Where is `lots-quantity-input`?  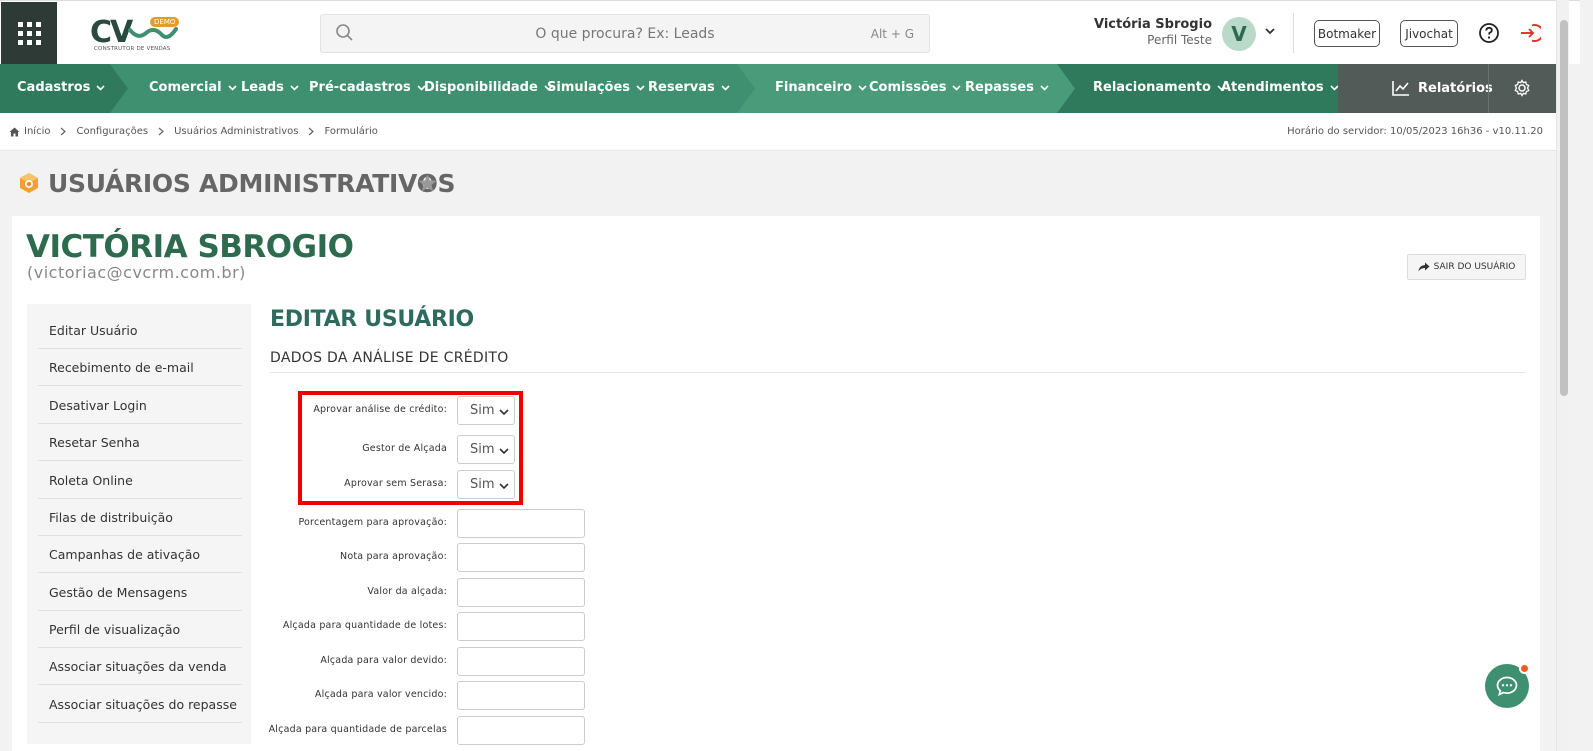 lots-quantity-input is located at coordinates (521, 626).